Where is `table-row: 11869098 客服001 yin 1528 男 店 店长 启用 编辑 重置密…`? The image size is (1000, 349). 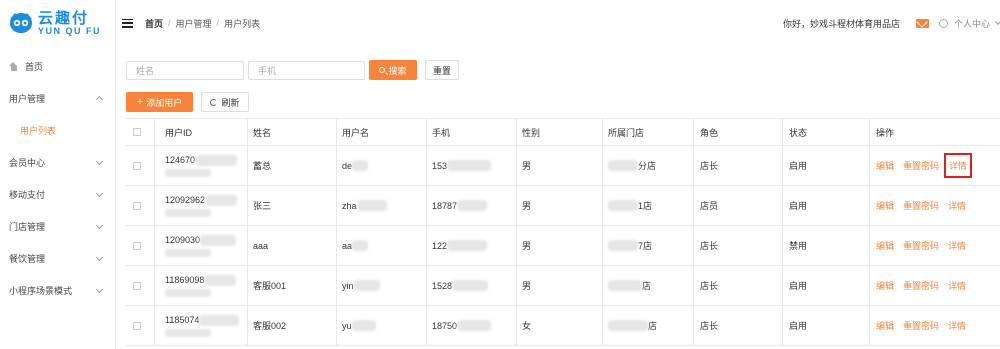 table-row: 11869098 客服001 yin 1528 男 店 店长 启用 编辑 重置密… is located at coordinates (563, 286).